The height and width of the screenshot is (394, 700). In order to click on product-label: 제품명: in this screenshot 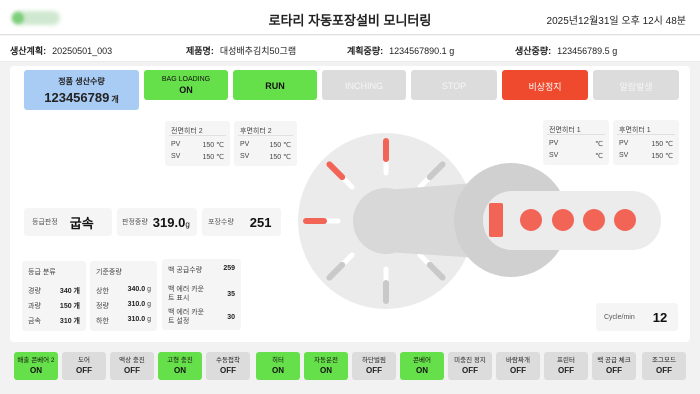, I will do `click(200, 51)`.